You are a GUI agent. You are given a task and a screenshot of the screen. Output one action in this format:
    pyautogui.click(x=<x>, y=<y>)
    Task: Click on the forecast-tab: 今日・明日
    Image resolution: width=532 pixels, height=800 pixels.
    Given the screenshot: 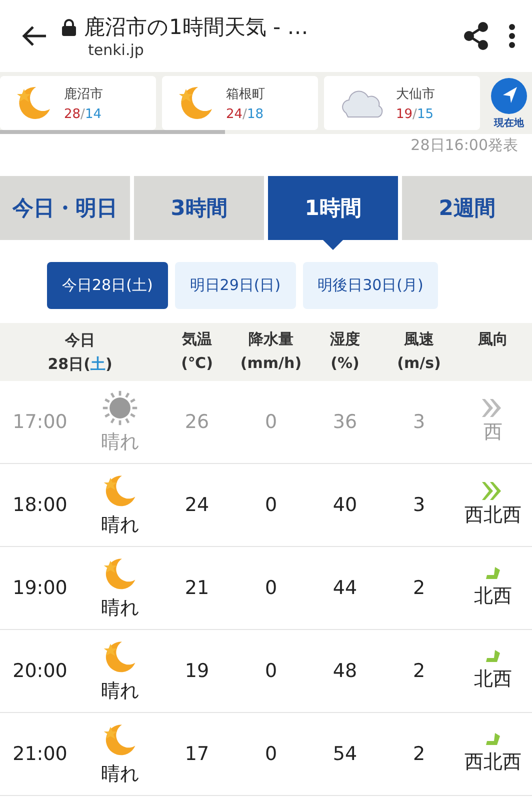 What is the action you would take?
    pyautogui.click(x=65, y=208)
    